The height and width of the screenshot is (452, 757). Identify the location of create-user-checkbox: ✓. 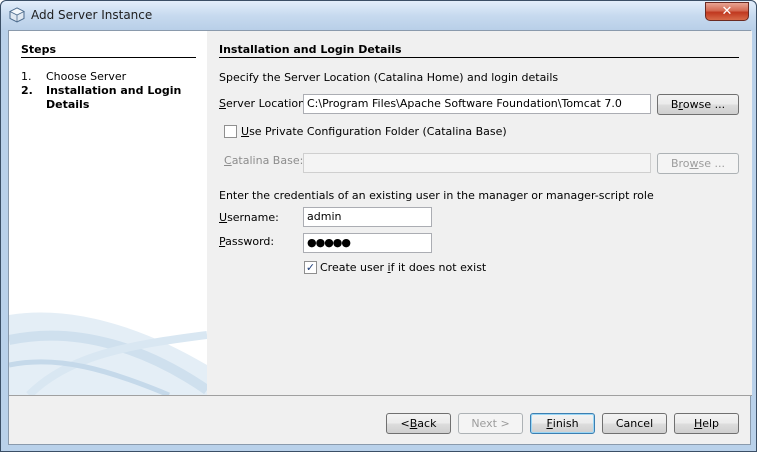
(310, 267).